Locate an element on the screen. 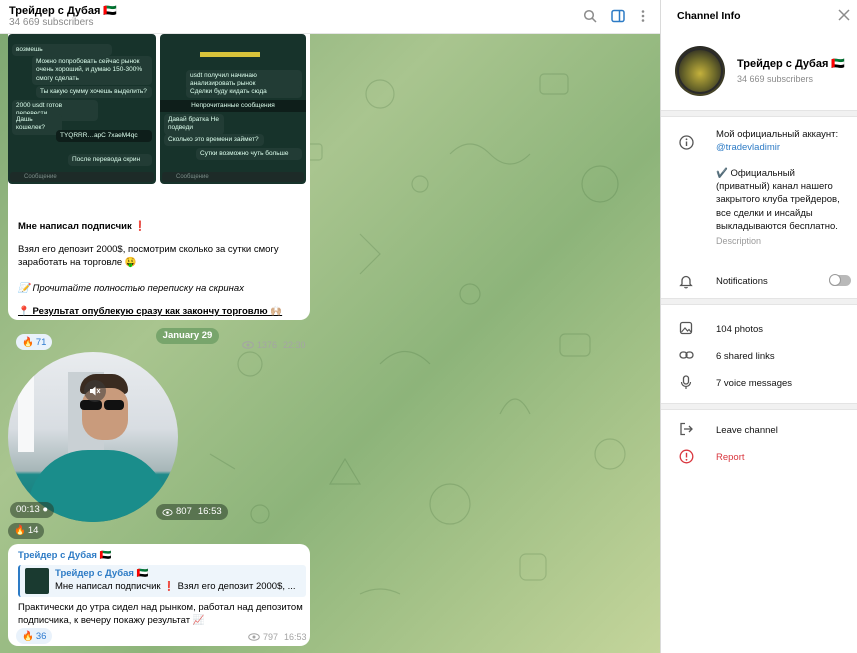 This screenshot has width=857, height=653. chat-line: TYQRRR…apC 7xaeM4qc is located at coordinates (104, 136).